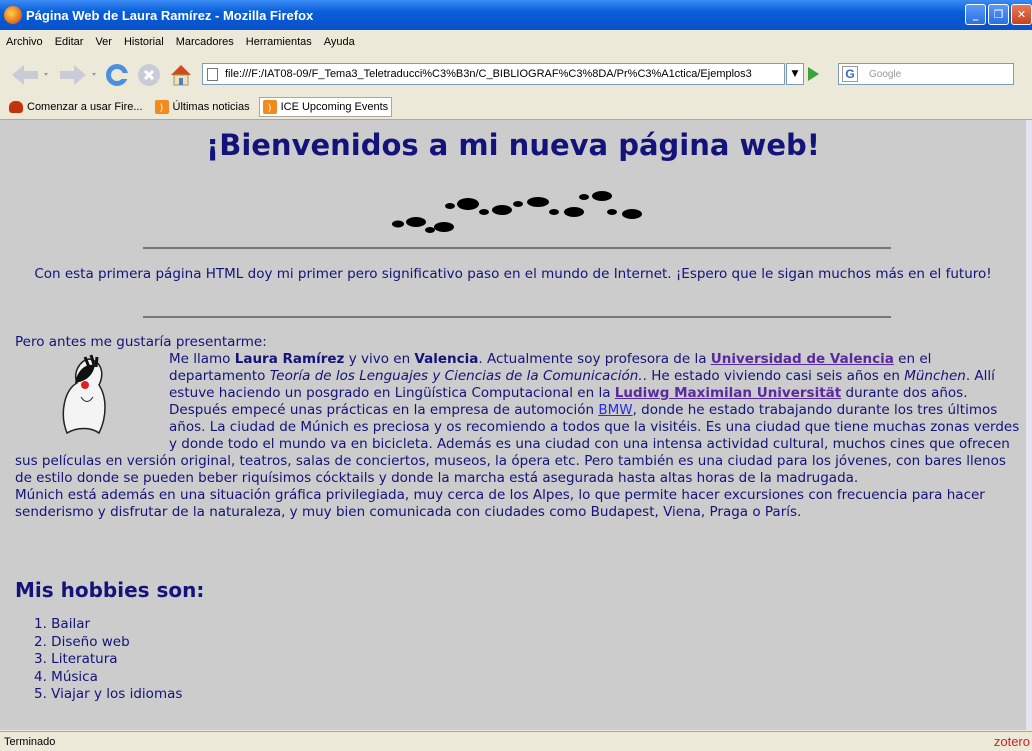 The image size is (1032, 751). I want to click on divider-bottom, so click(517, 317).